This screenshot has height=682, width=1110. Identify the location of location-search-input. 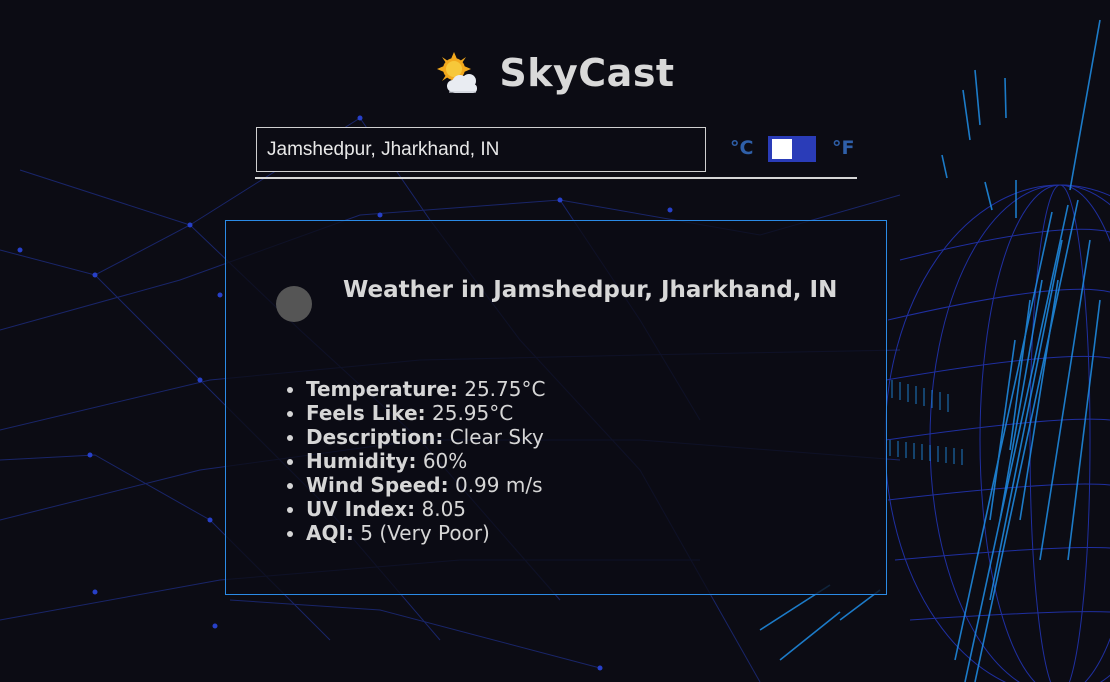
(481, 149).